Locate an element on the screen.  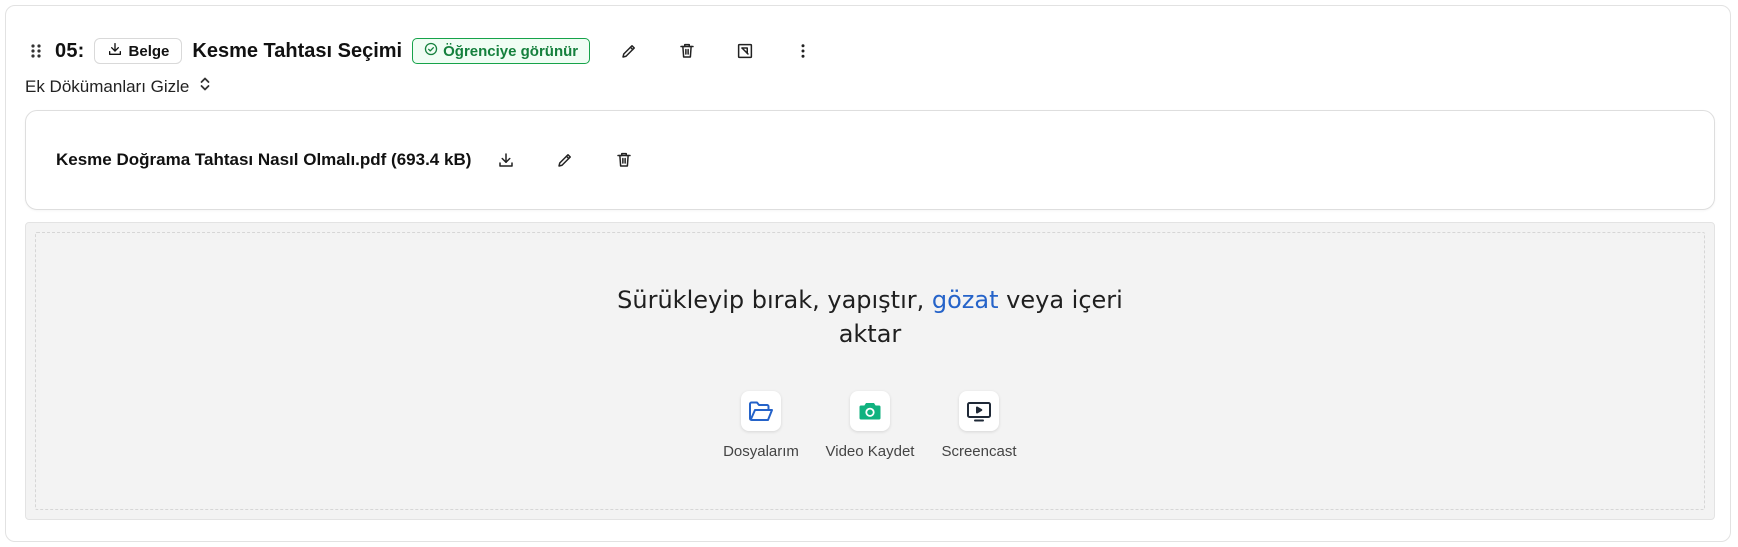
visibility-badge: Öğrenciye görünür is located at coordinates (501, 51).